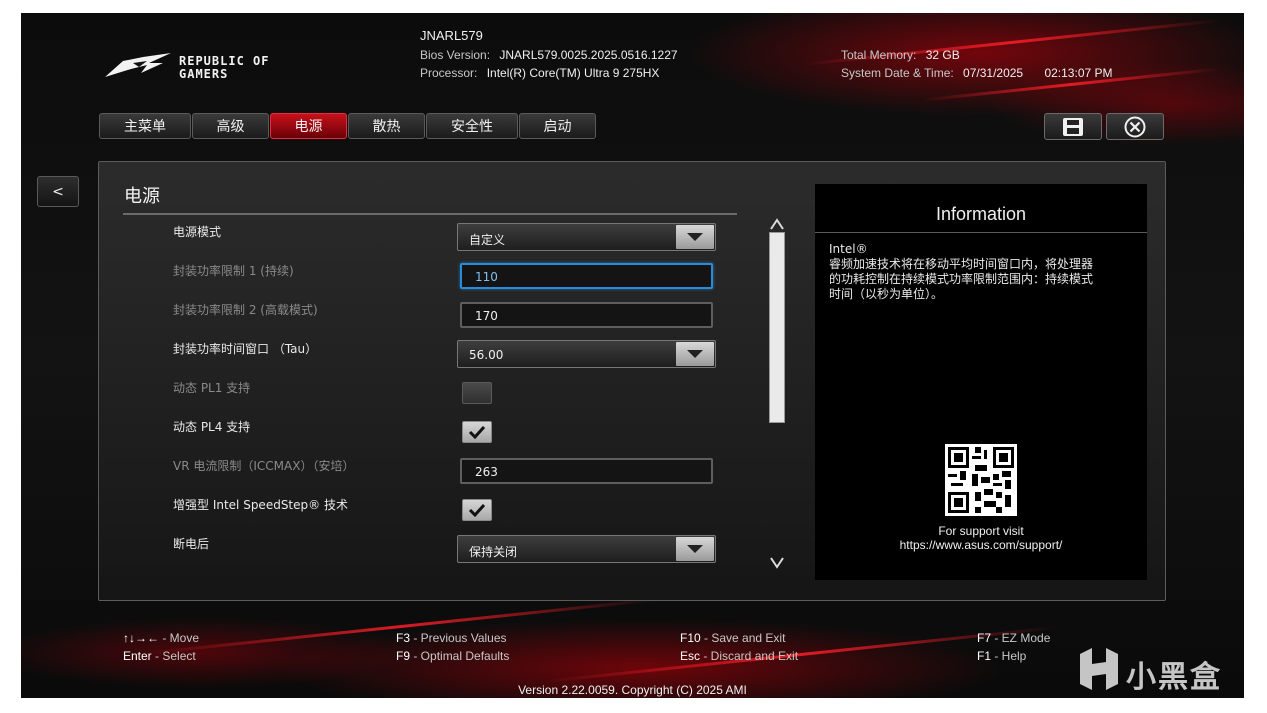  What do you see at coordinates (586, 471) in the screenshot?
I see `iccmax-input: 263` at bounding box center [586, 471].